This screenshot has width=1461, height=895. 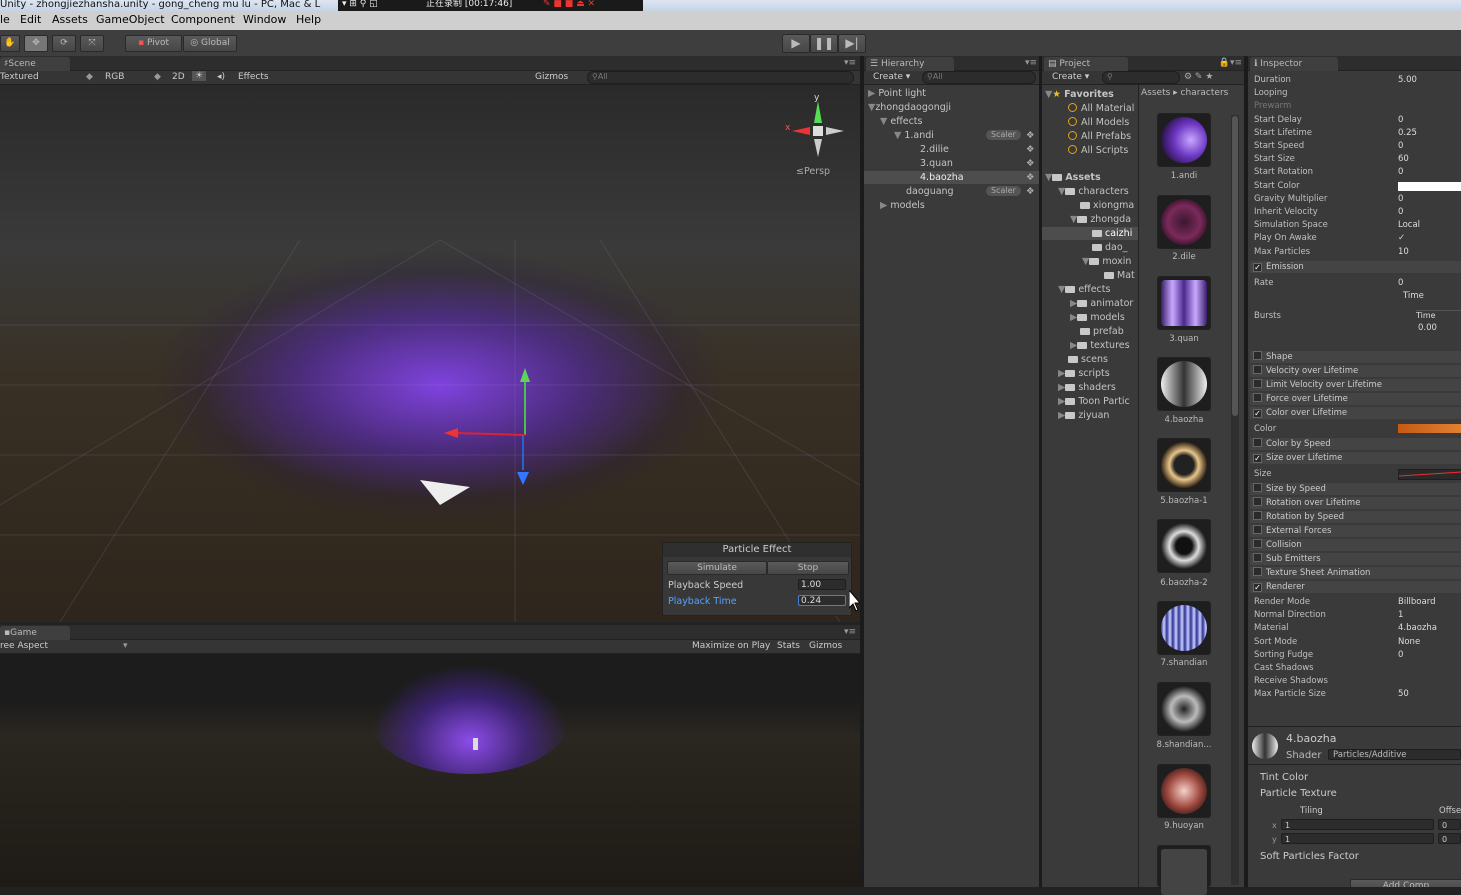 What do you see at coordinates (951, 205) in the screenshot?
I see `hierarchy-item: ▶ models` at bounding box center [951, 205].